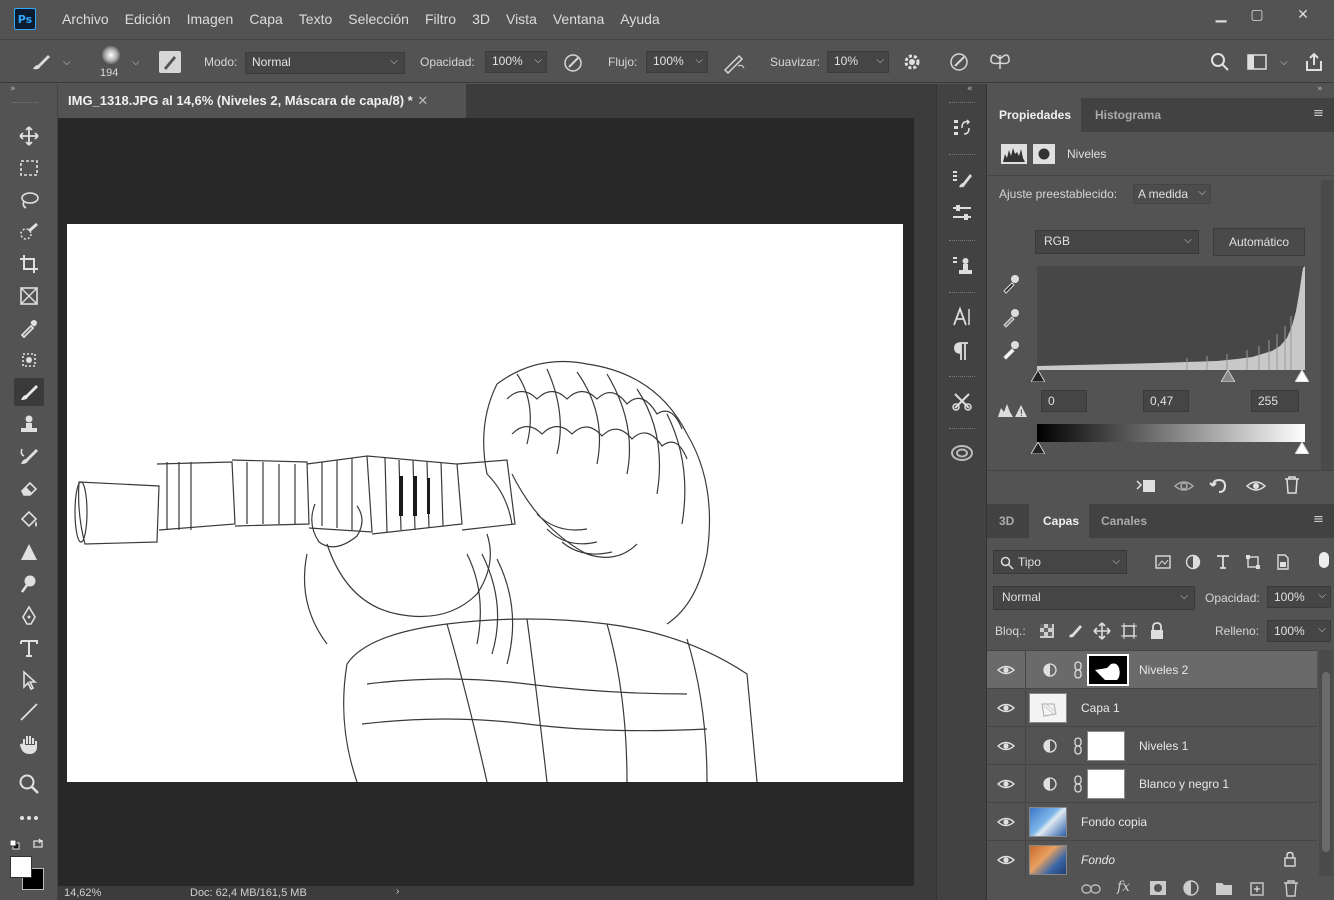  I want to click on link-layers-icon, so click(1091, 889).